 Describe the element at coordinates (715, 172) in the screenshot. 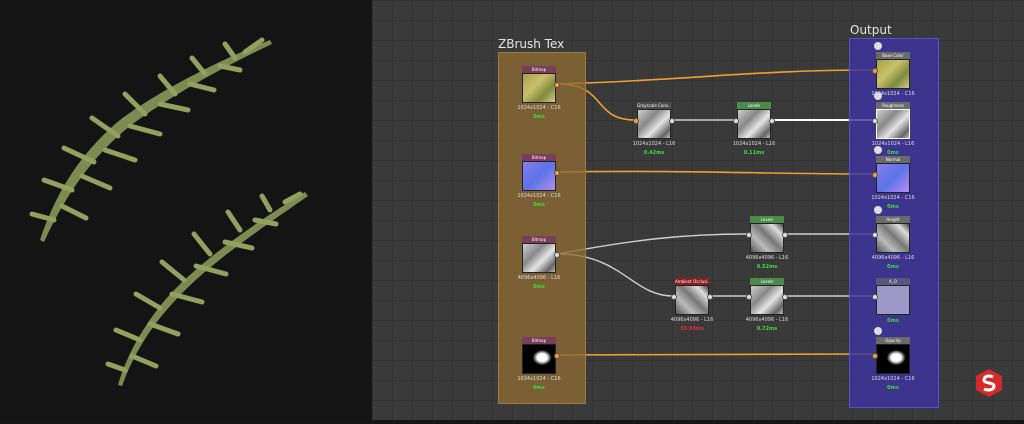

I see `wire-bitmap2-normal` at that location.